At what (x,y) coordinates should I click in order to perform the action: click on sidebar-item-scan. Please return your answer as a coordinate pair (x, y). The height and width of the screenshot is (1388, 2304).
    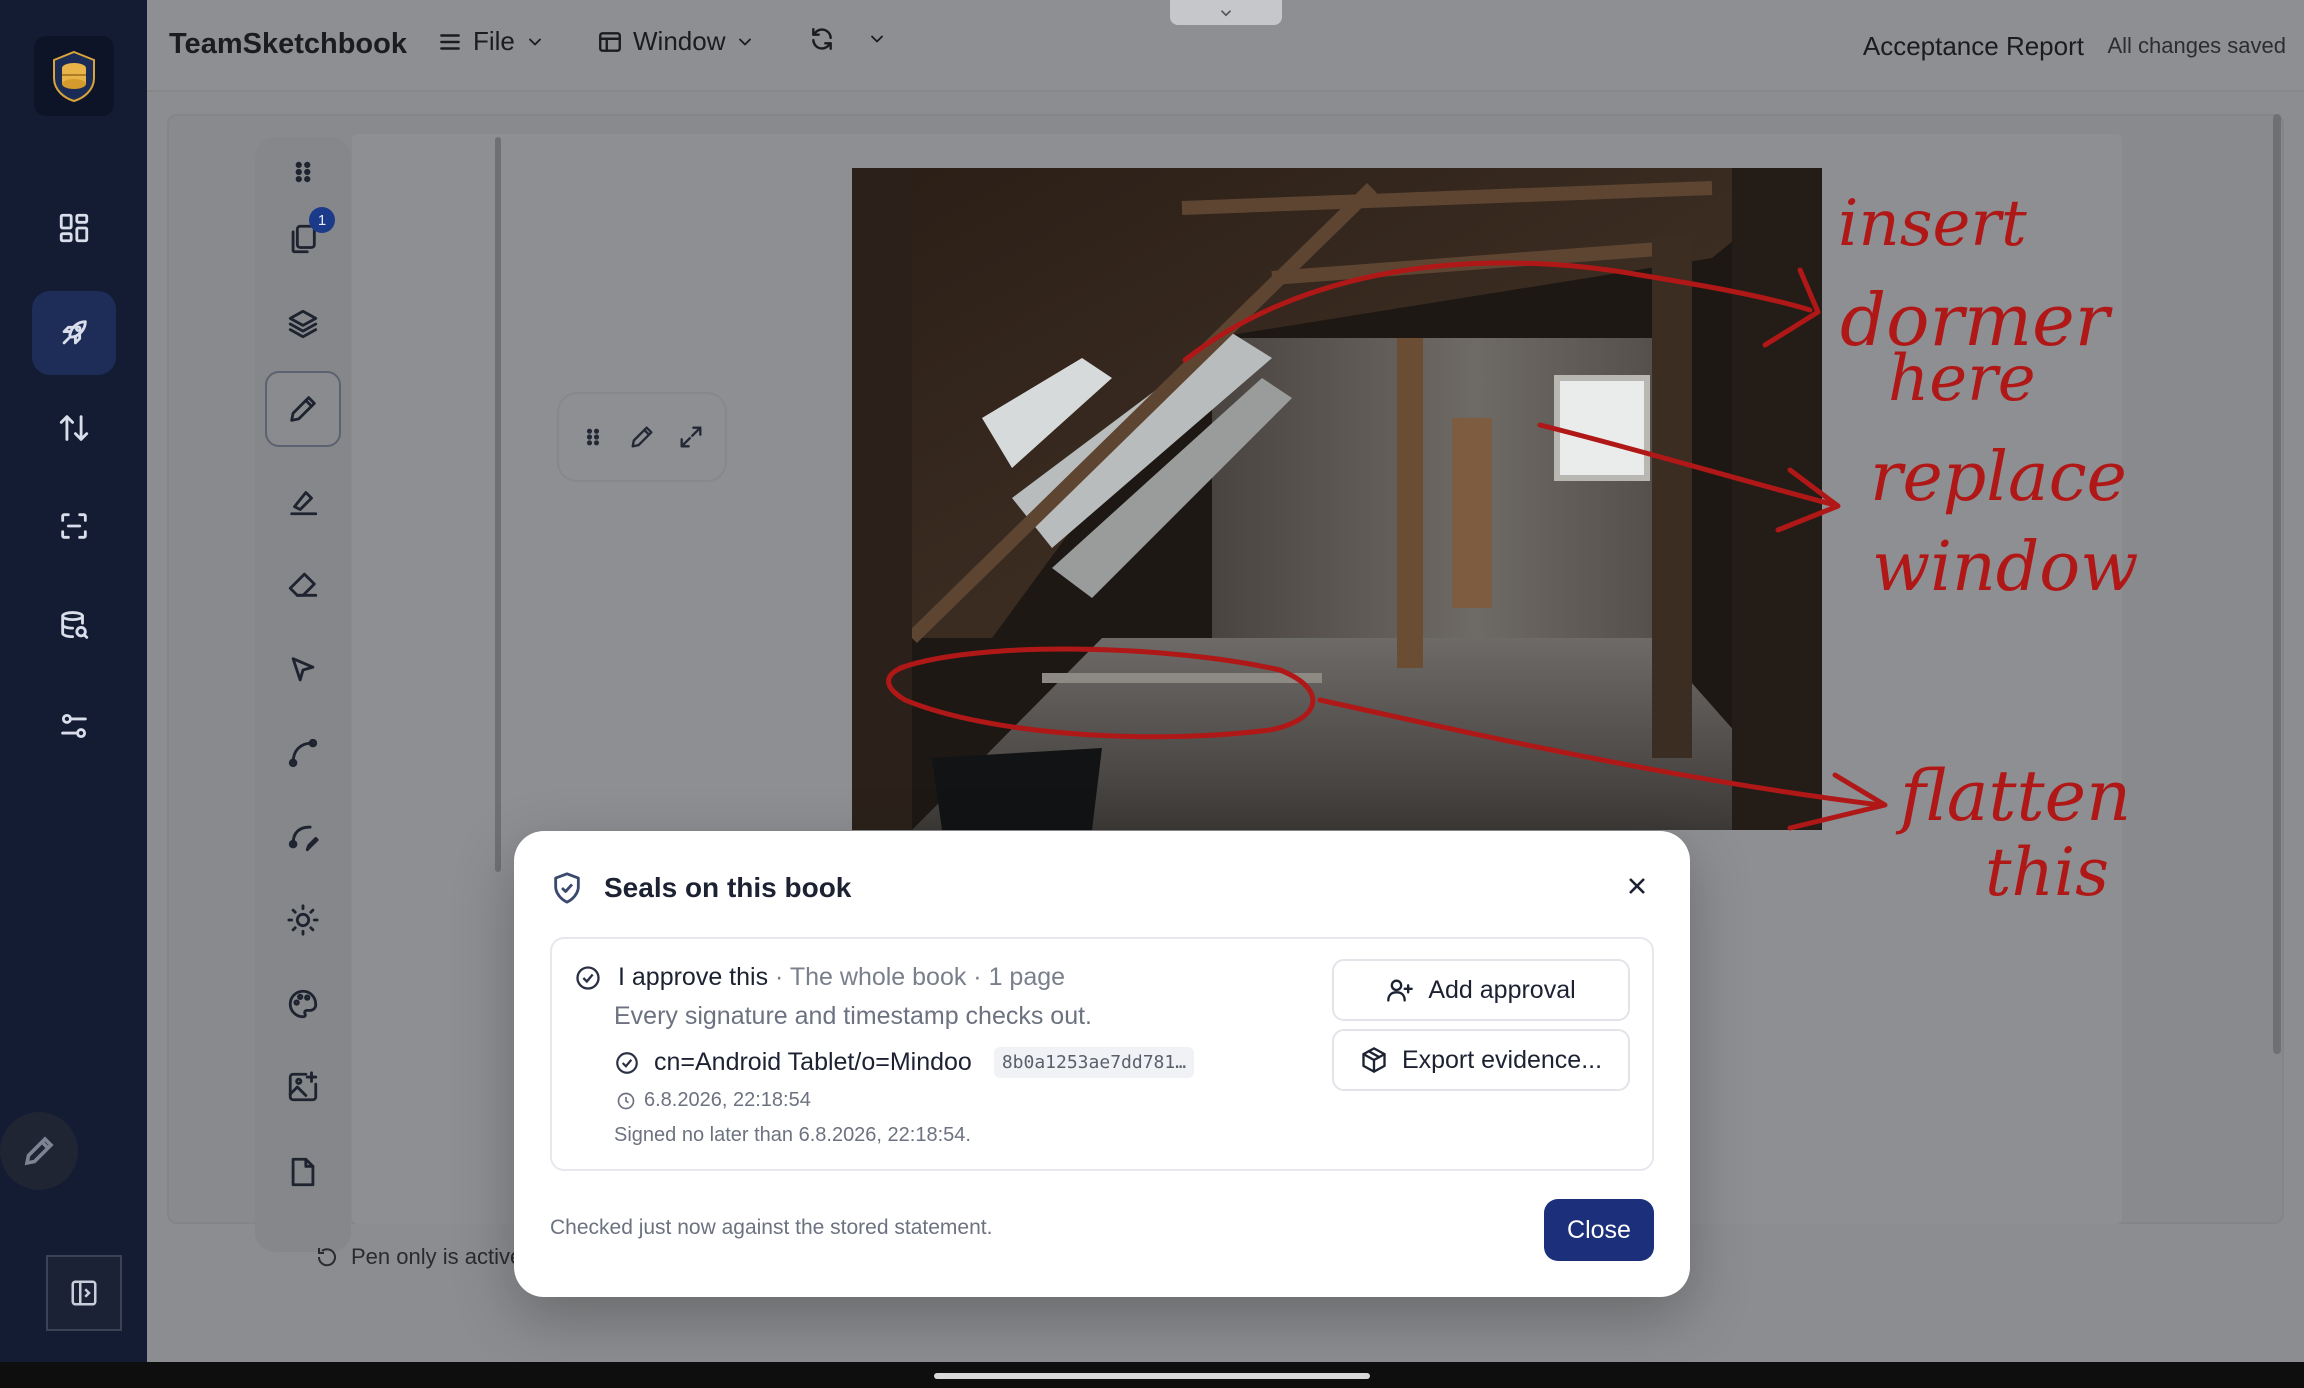
    Looking at the image, I should click on (74, 526).